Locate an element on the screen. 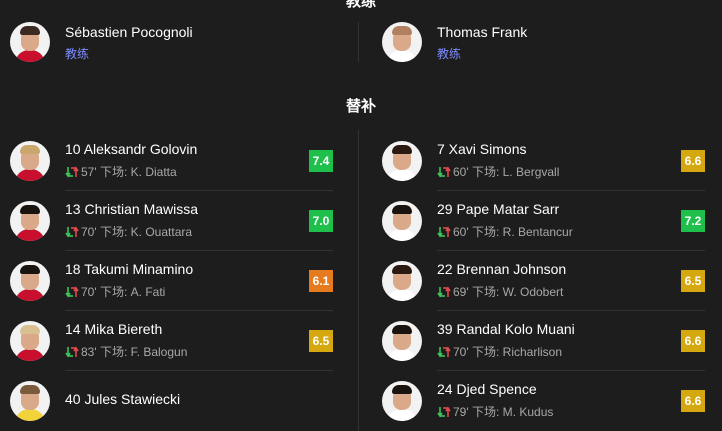  player-name: 10 Aleksandr Golovin is located at coordinates (131, 149).